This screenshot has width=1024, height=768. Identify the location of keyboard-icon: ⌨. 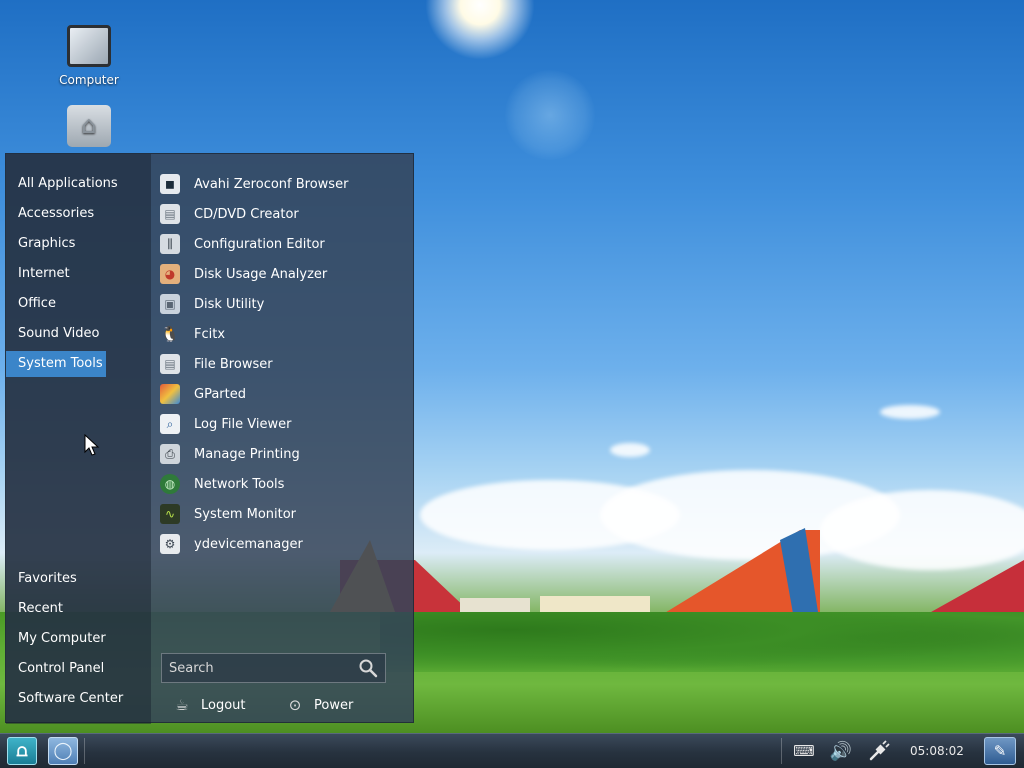
(804, 751).